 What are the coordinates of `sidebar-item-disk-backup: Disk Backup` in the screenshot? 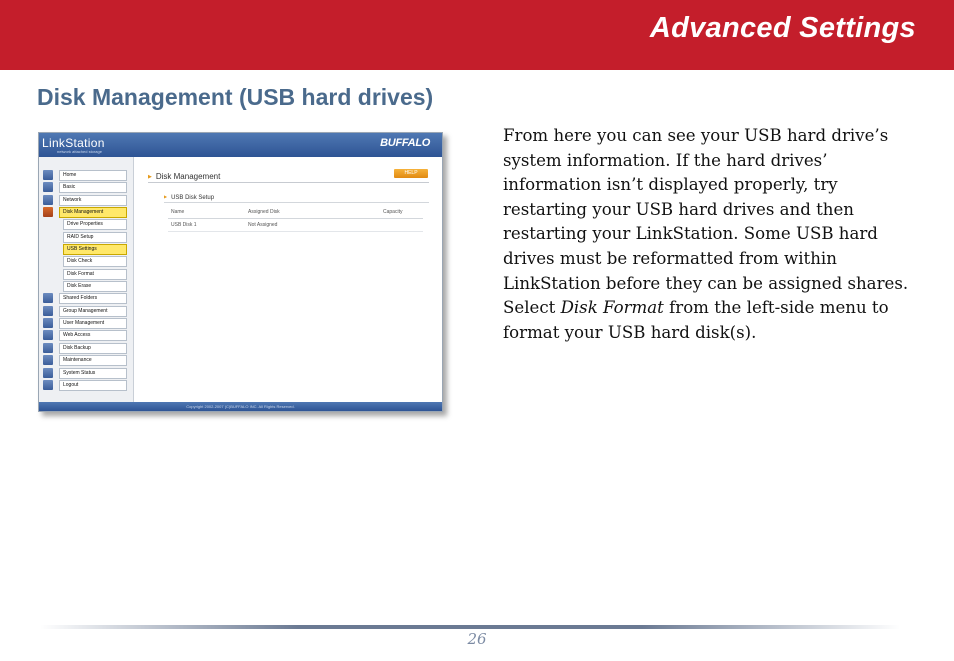 It's located at (85, 348).